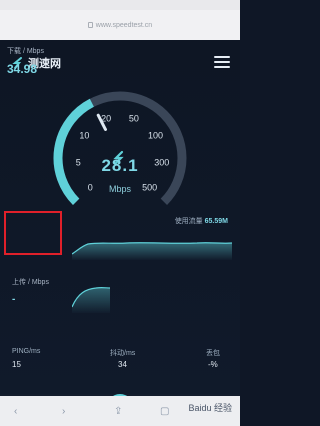 Image resolution: width=320 pixels, height=426 pixels. Describe the element at coordinates (222, 62) in the screenshot. I see `hamburger-menu-icon` at that location.